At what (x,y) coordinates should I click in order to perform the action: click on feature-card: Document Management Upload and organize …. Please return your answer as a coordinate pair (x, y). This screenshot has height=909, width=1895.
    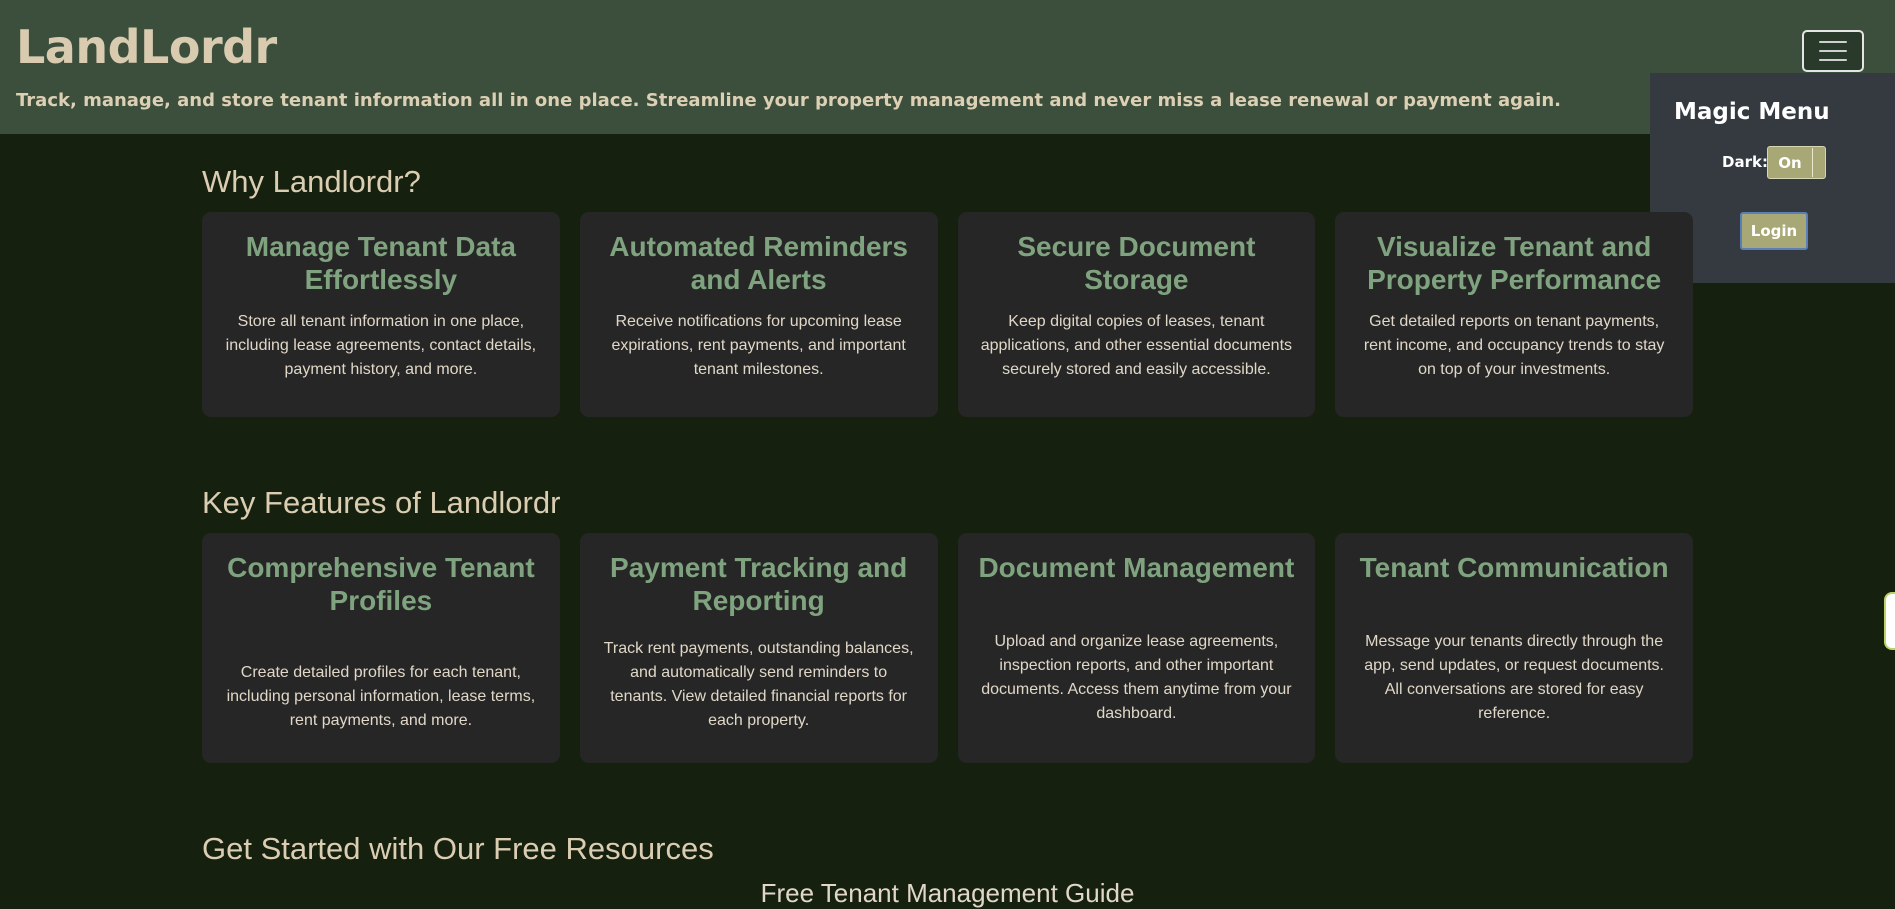
    Looking at the image, I should click on (1136, 648).